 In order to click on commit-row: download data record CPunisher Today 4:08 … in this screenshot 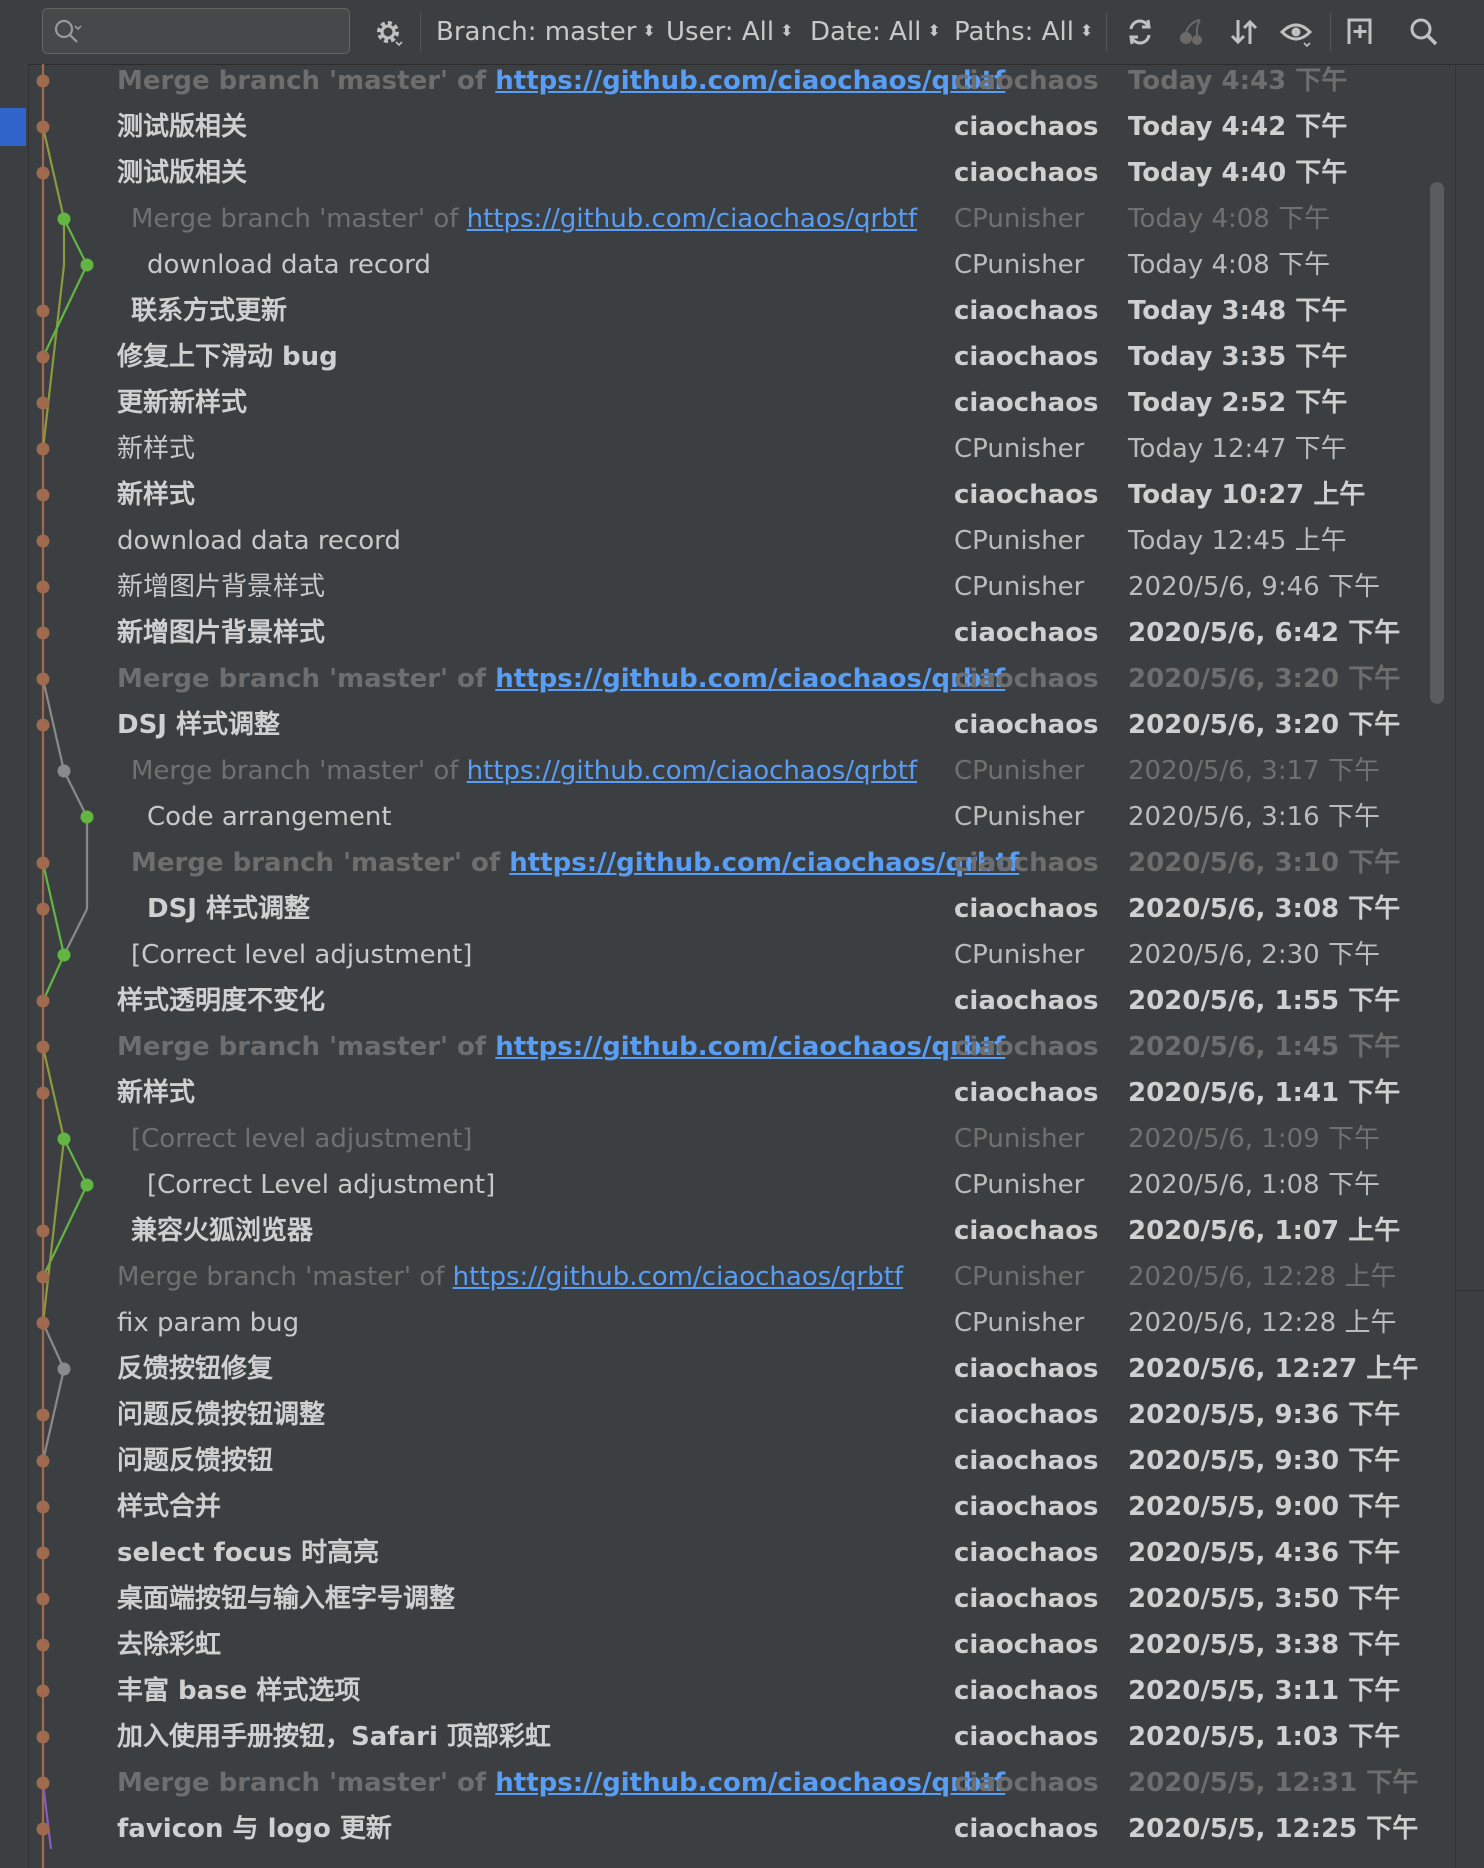, I will do `click(742, 265)`.